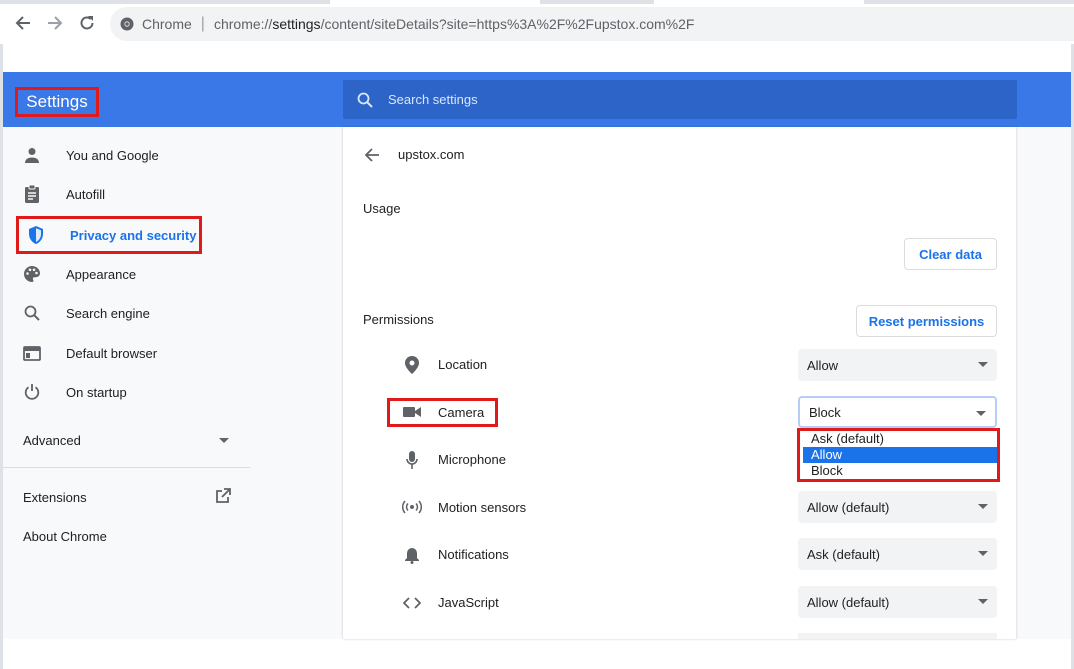 Image resolution: width=1074 pixels, height=669 pixels. I want to click on sidebar-item-default-browser: Default browser, so click(107, 353).